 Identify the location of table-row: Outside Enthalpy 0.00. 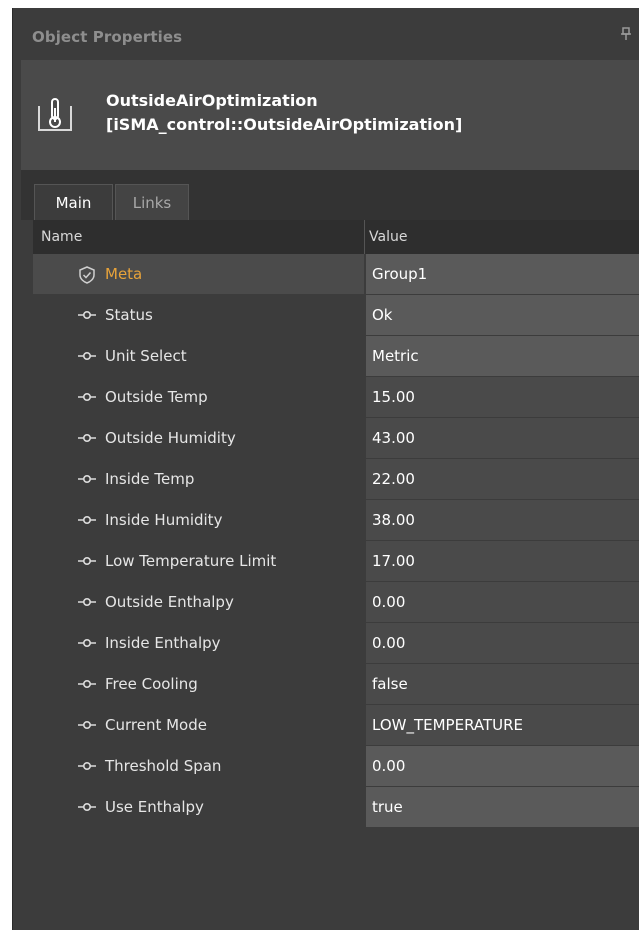
(336, 602).